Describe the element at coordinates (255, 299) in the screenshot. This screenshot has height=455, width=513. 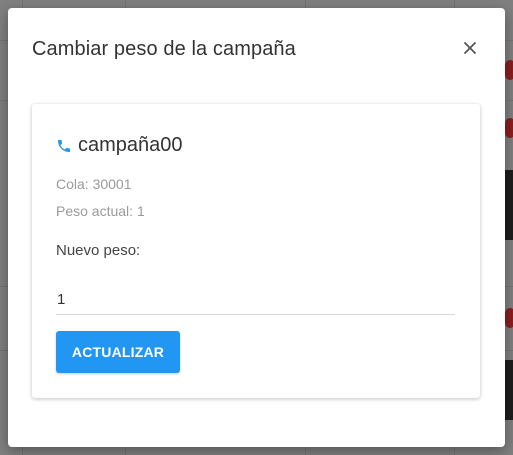
I see `new-weight-input` at that location.